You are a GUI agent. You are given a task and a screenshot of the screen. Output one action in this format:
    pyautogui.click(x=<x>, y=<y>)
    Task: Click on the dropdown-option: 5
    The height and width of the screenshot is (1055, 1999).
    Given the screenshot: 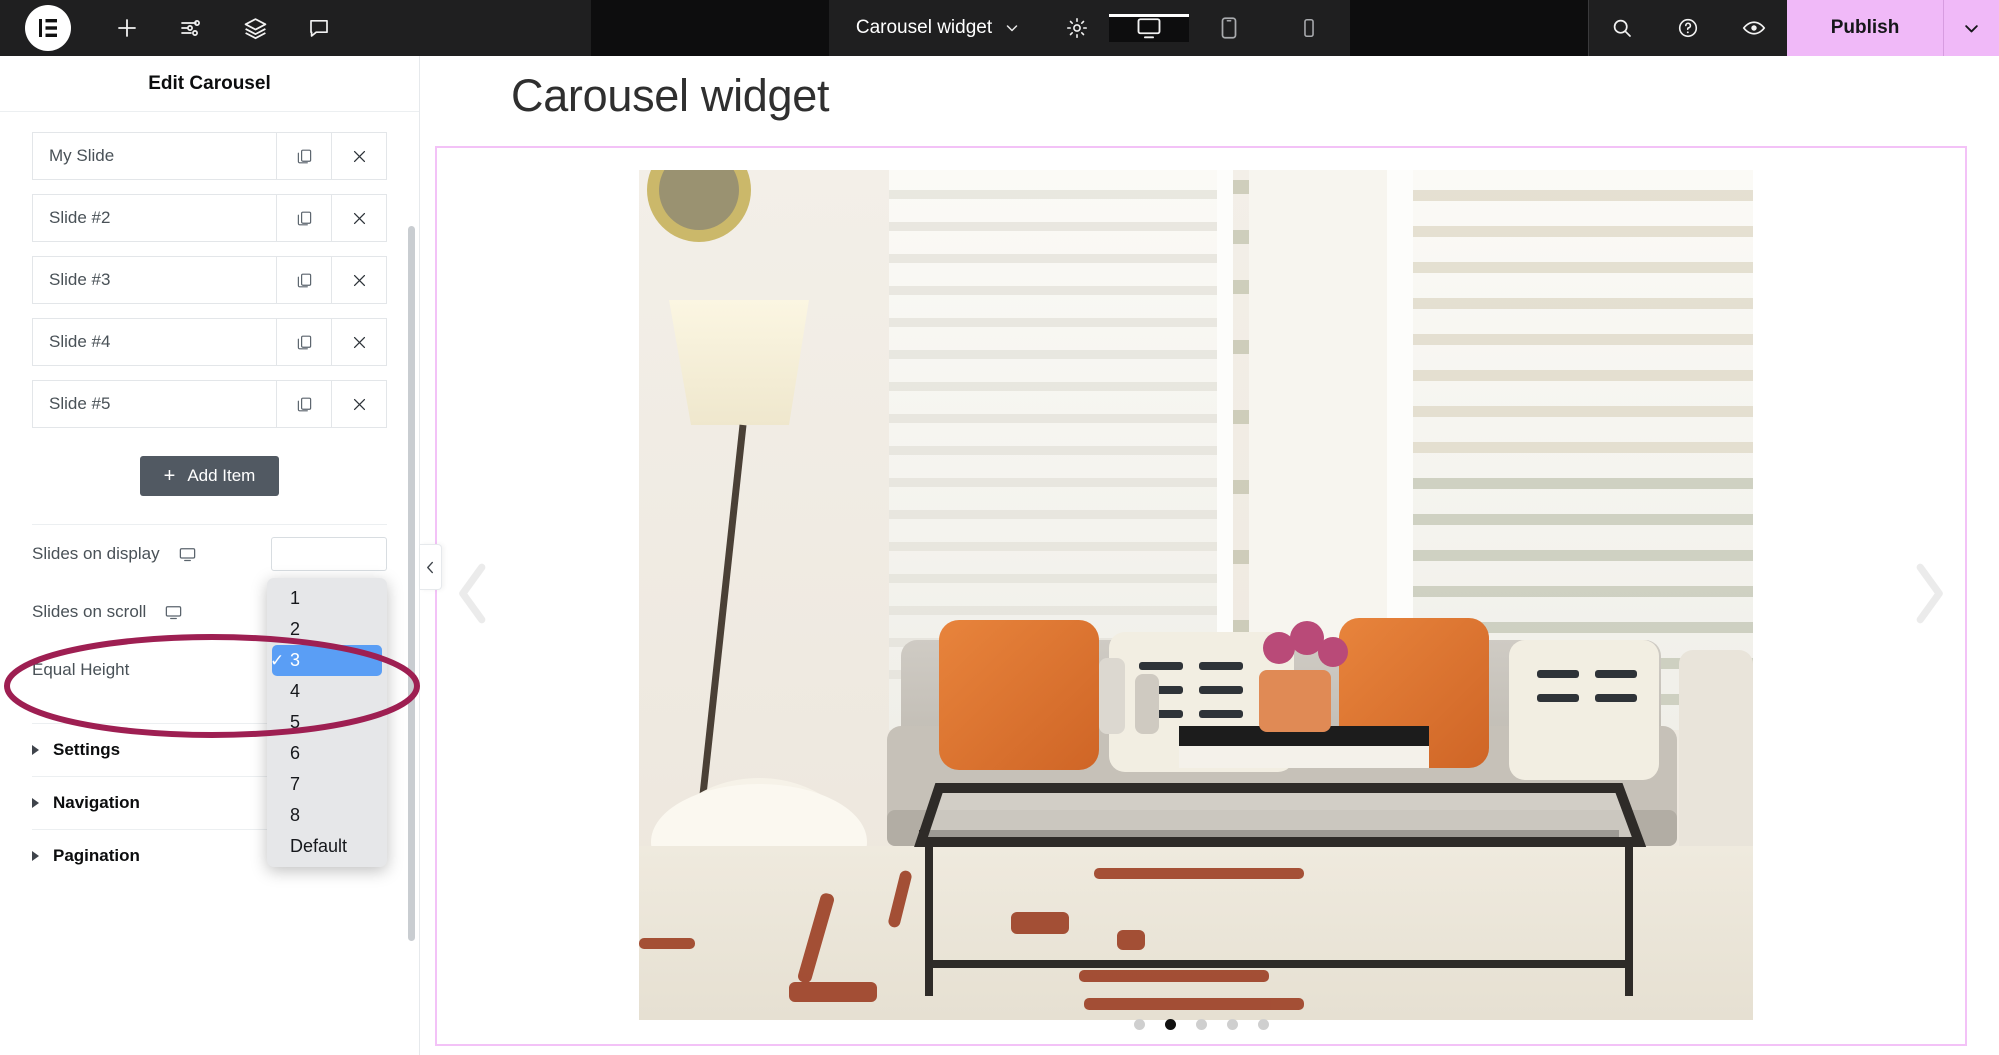 What is the action you would take?
    pyautogui.click(x=327, y=722)
    